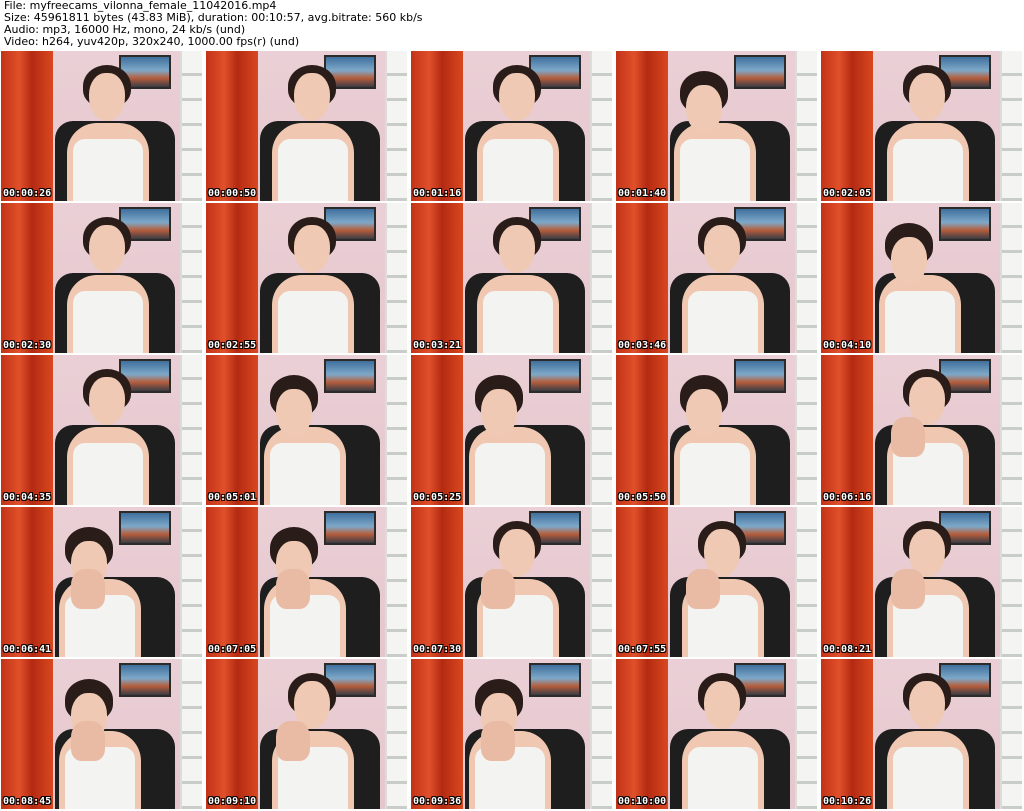 The width and height of the screenshot is (1024, 811). I want to click on frame-timestamp: 00:01:40, so click(642, 193).